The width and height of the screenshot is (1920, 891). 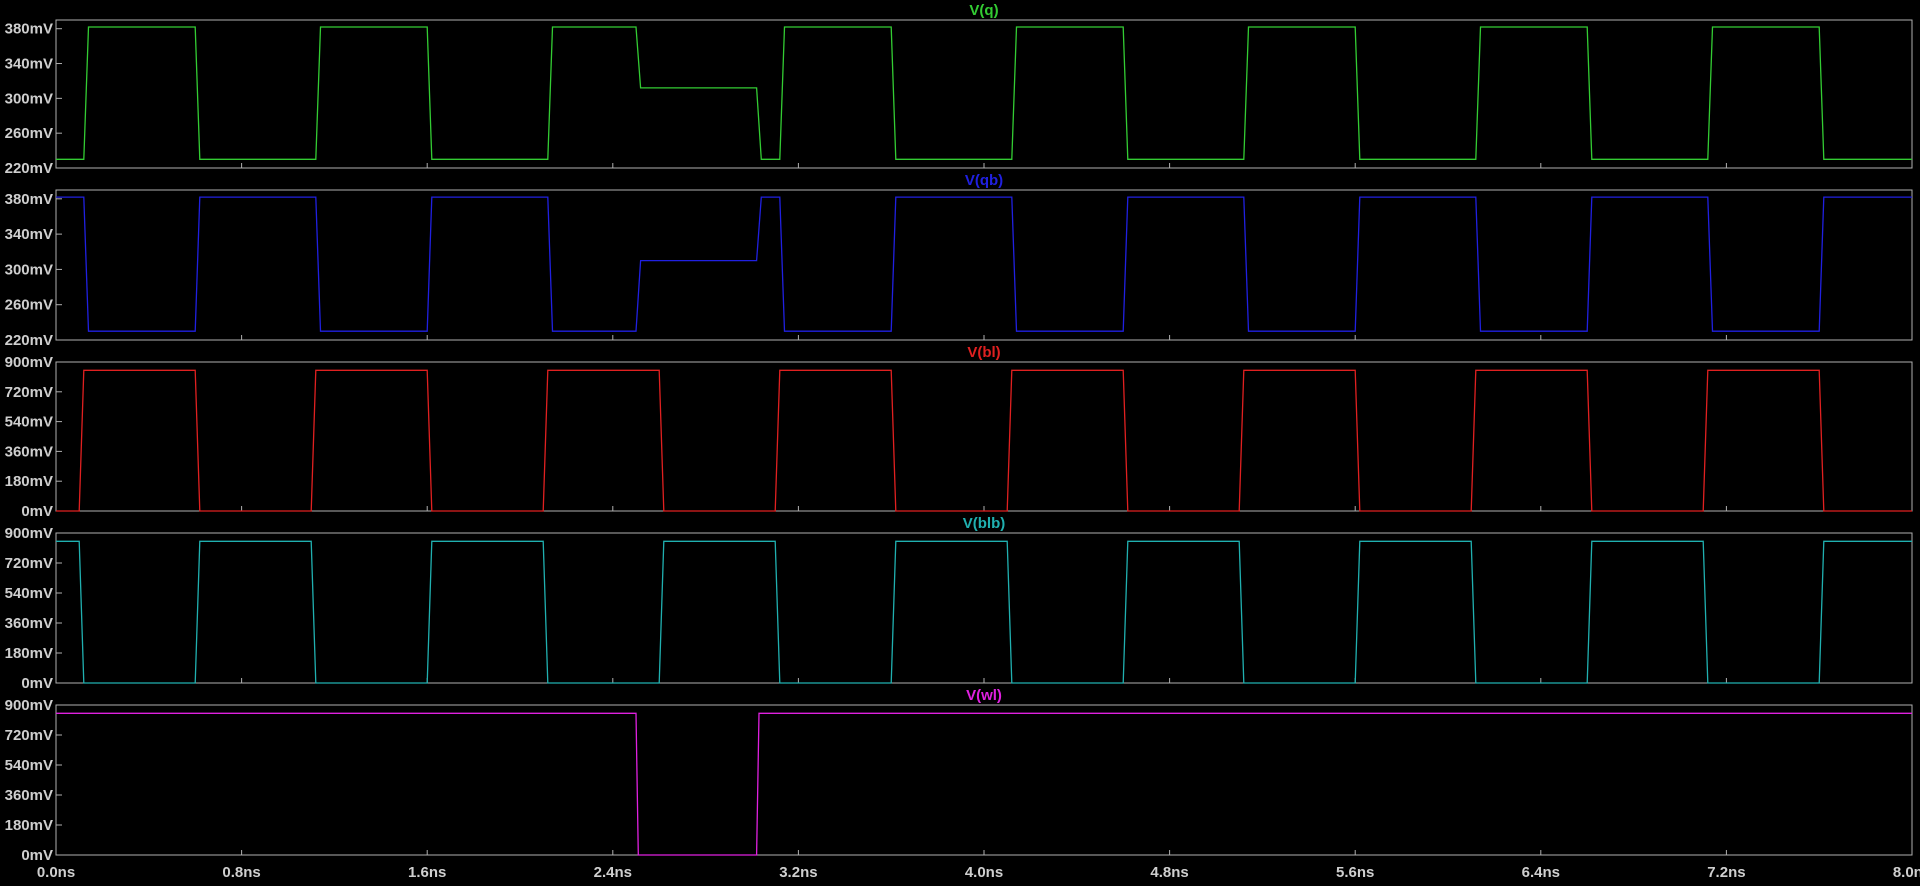 What do you see at coordinates (613, 872) in the screenshot?
I see `x-tick-label: 2.4ns` at bounding box center [613, 872].